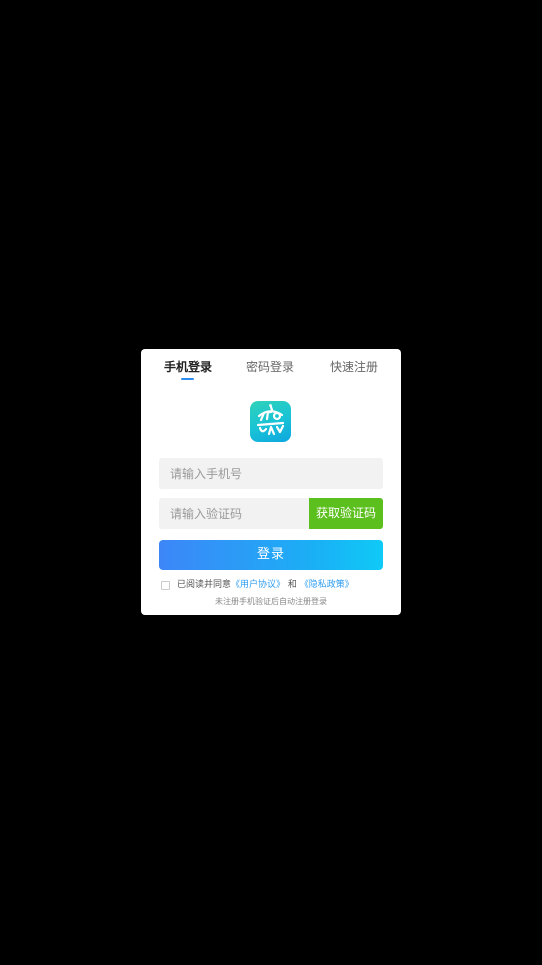  Describe the element at coordinates (270, 421) in the screenshot. I see `app-logo-icon` at that location.